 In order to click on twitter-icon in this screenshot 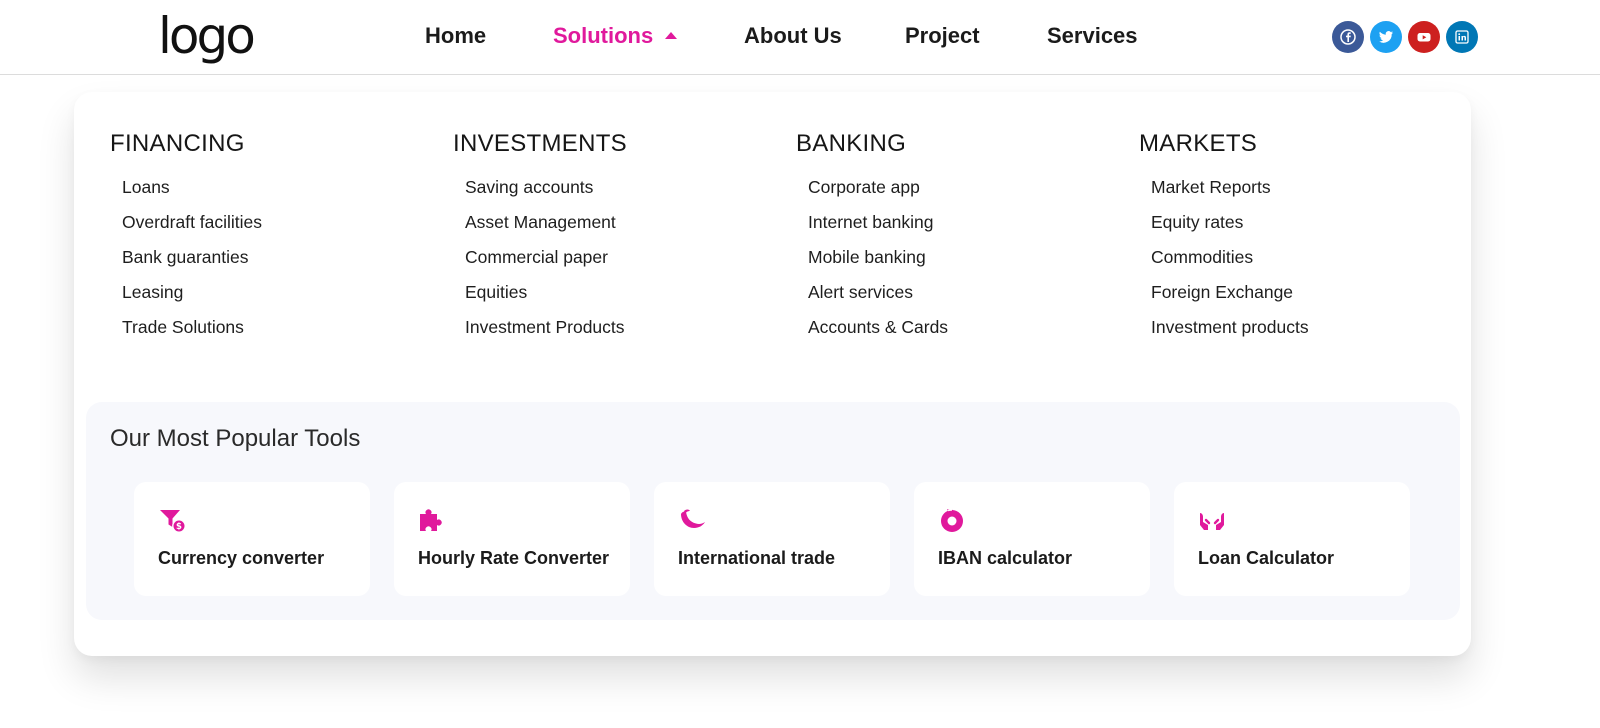, I will do `click(1386, 37)`.